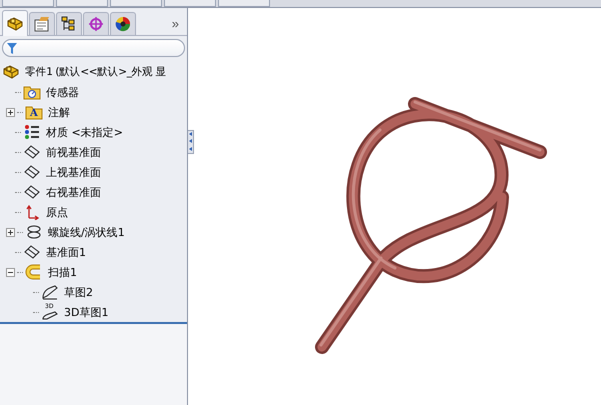 The image size is (601, 405). I want to click on tree-item: 基准面1, so click(66, 252).